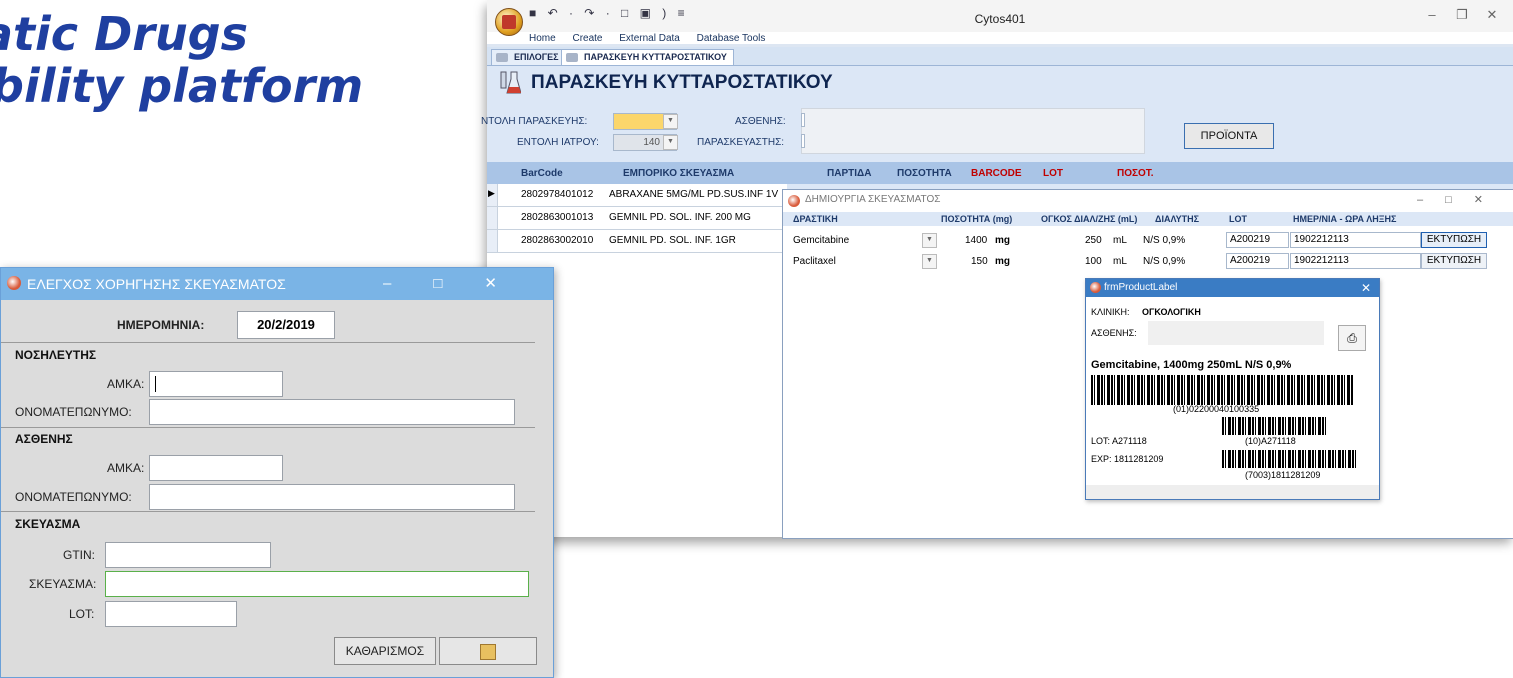 The width and height of the screenshot is (1513, 678). I want to click on products-button: ΠΡΟΪΟΝΤΑ, so click(1229, 136).